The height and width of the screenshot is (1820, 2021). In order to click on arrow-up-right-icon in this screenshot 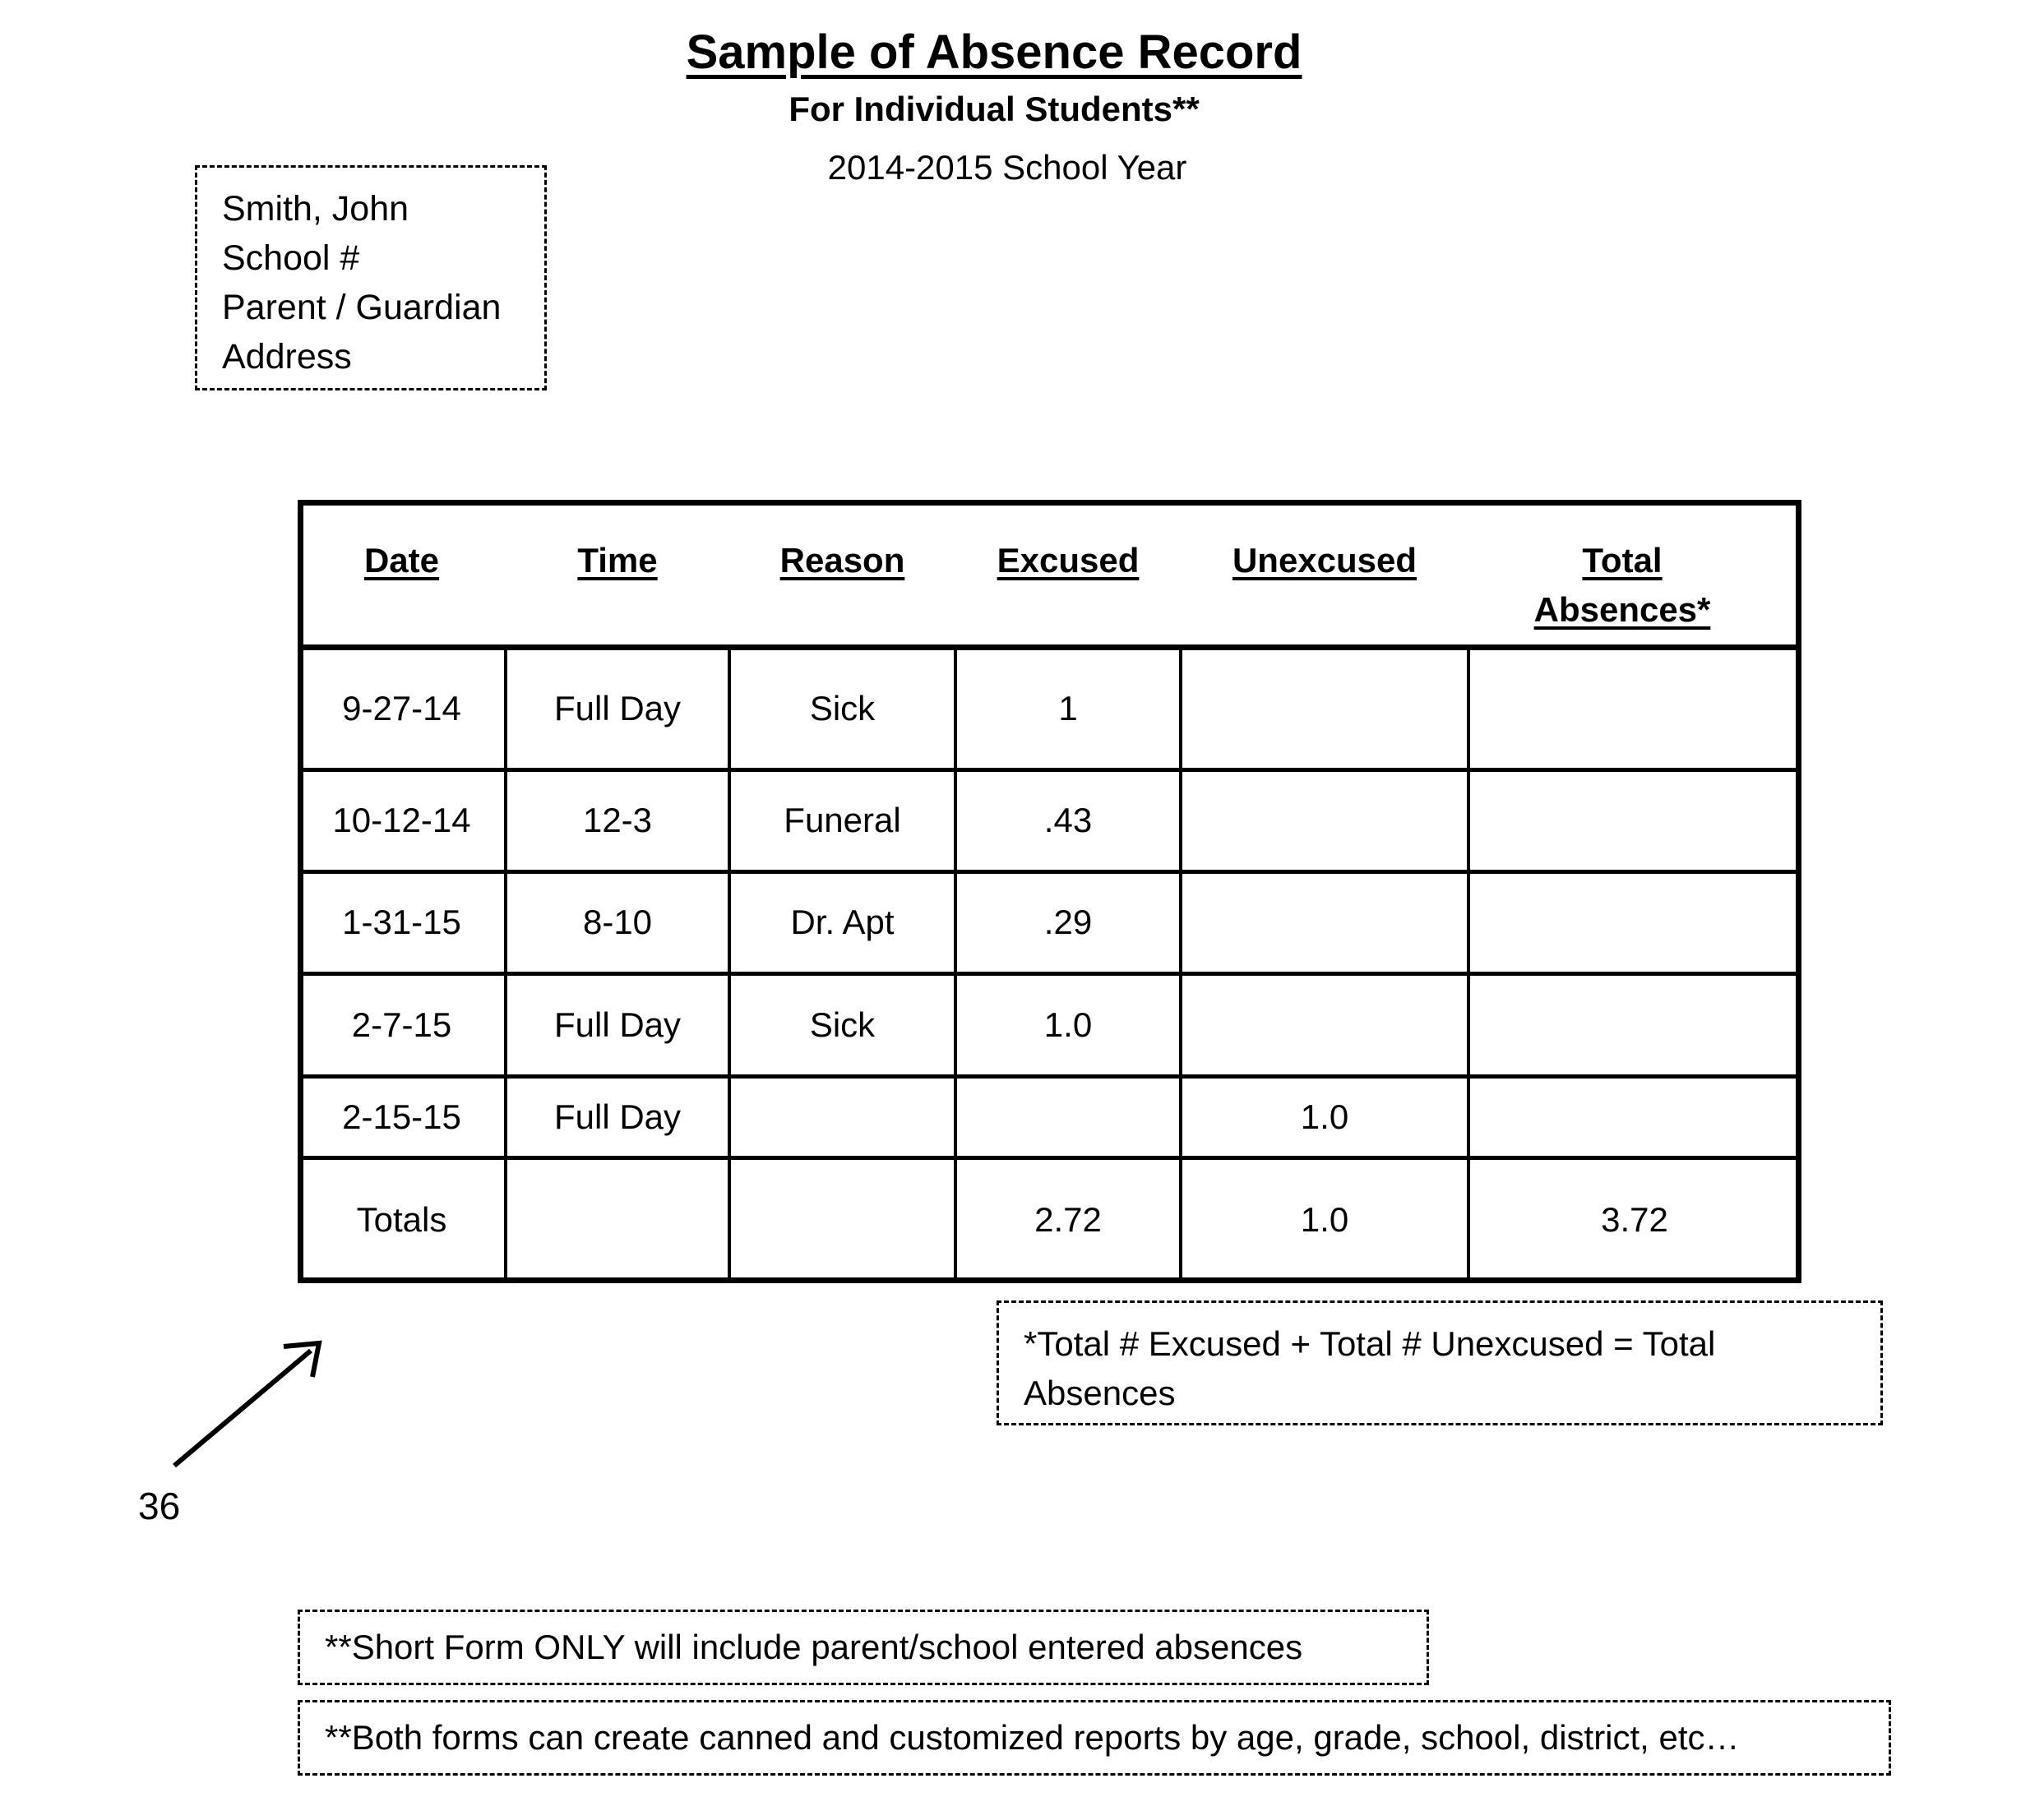, I will do `click(248, 1404)`.